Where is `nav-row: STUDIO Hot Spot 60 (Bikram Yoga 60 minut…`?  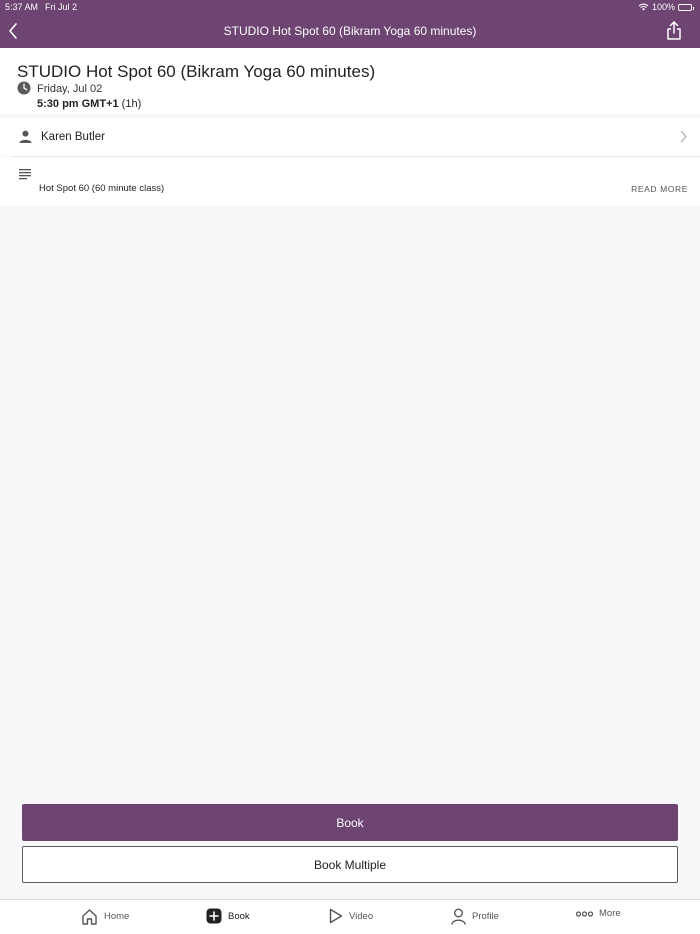
nav-row: STUDIO Hot Spot 60 (Bikram Yoga 60 minut… is located at coordinates (350, 31).